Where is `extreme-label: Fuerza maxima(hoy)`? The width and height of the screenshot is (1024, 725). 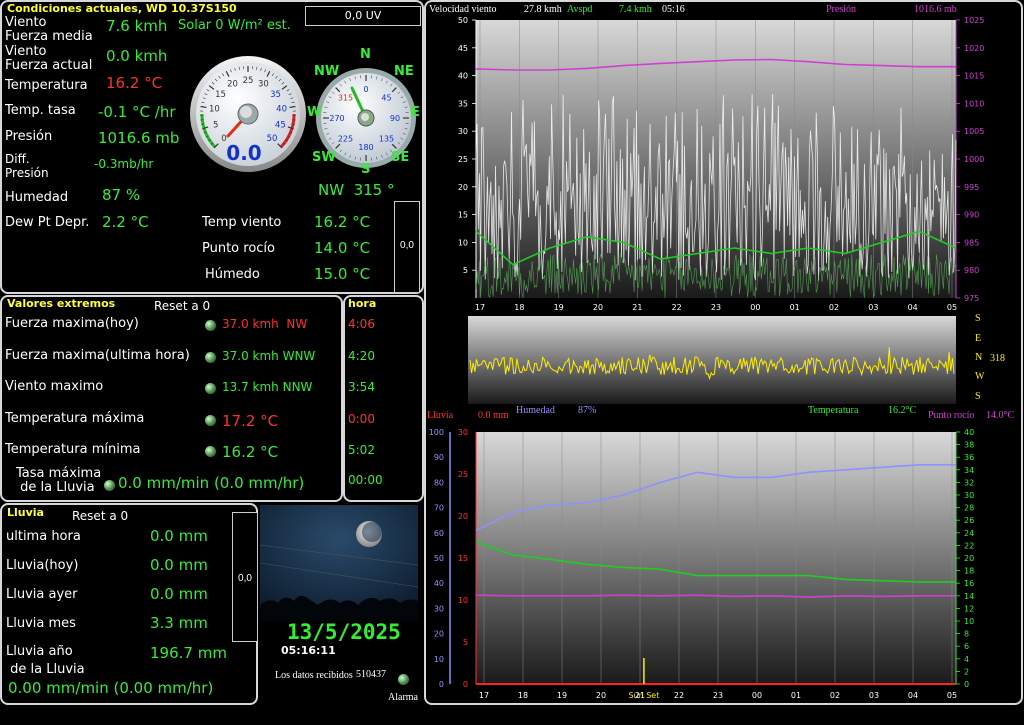 extreme-label: Fuerza maxima(hoy) is located at coordinates (72, 323).